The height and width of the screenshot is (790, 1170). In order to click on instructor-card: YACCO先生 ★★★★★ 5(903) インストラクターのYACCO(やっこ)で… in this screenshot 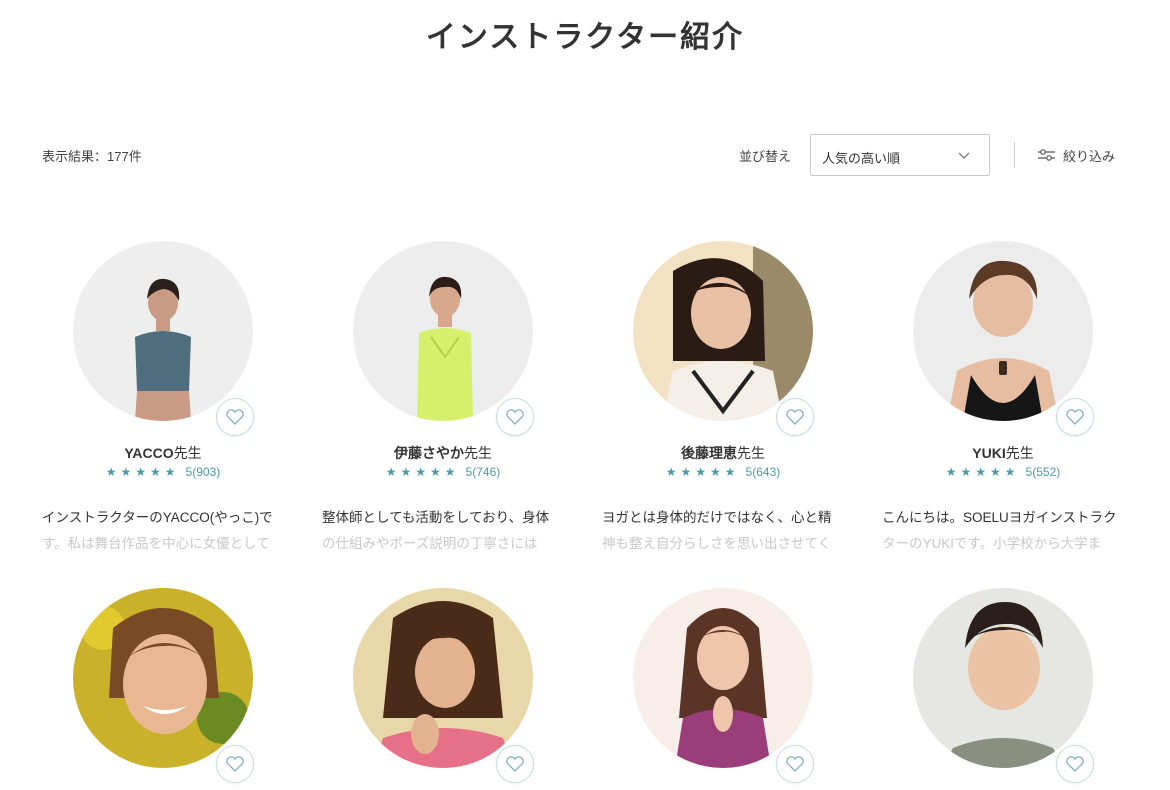, I will do `click(162, 406)`.